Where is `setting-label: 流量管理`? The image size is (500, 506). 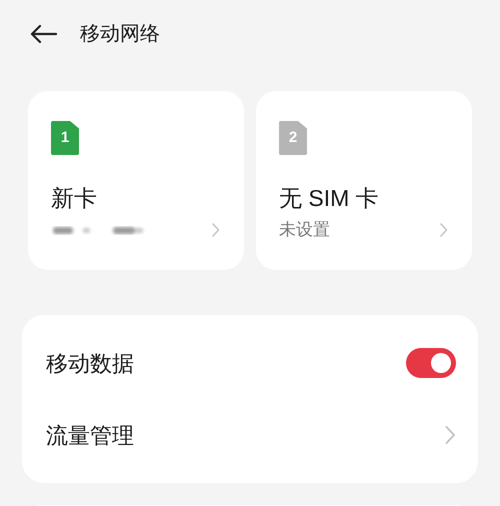
setting-label: 流量管理 is located at coordinates (90, 436).